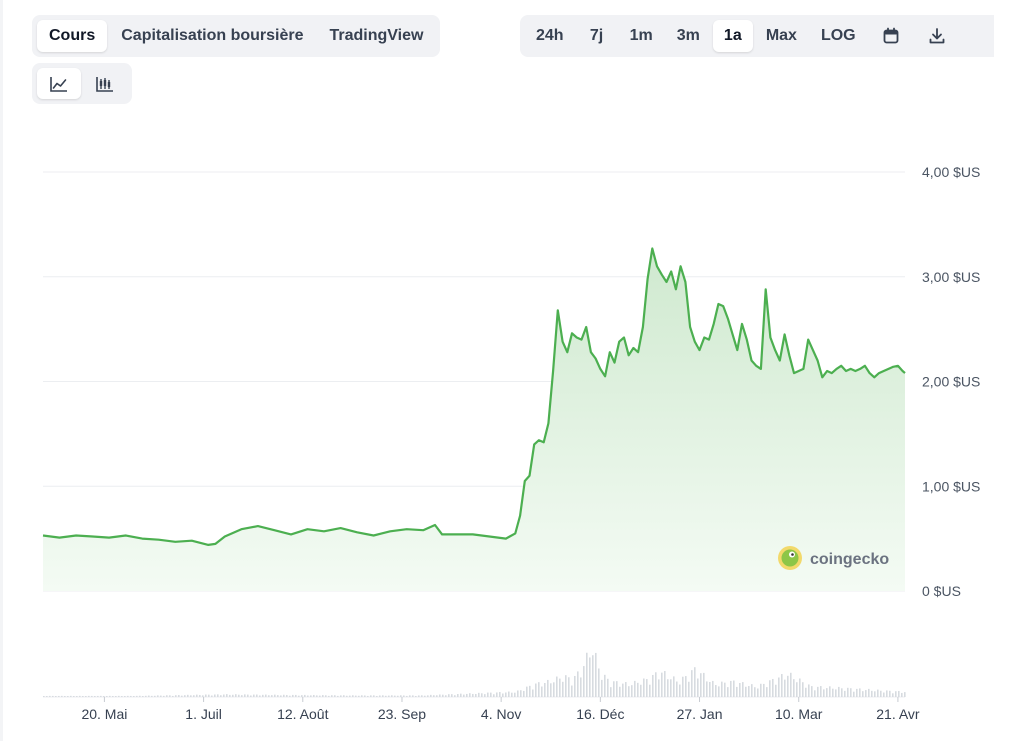 This screenshot has height=741, width=1024. I want to click on x-tick-label: 21. Avr, so click(898, 714).